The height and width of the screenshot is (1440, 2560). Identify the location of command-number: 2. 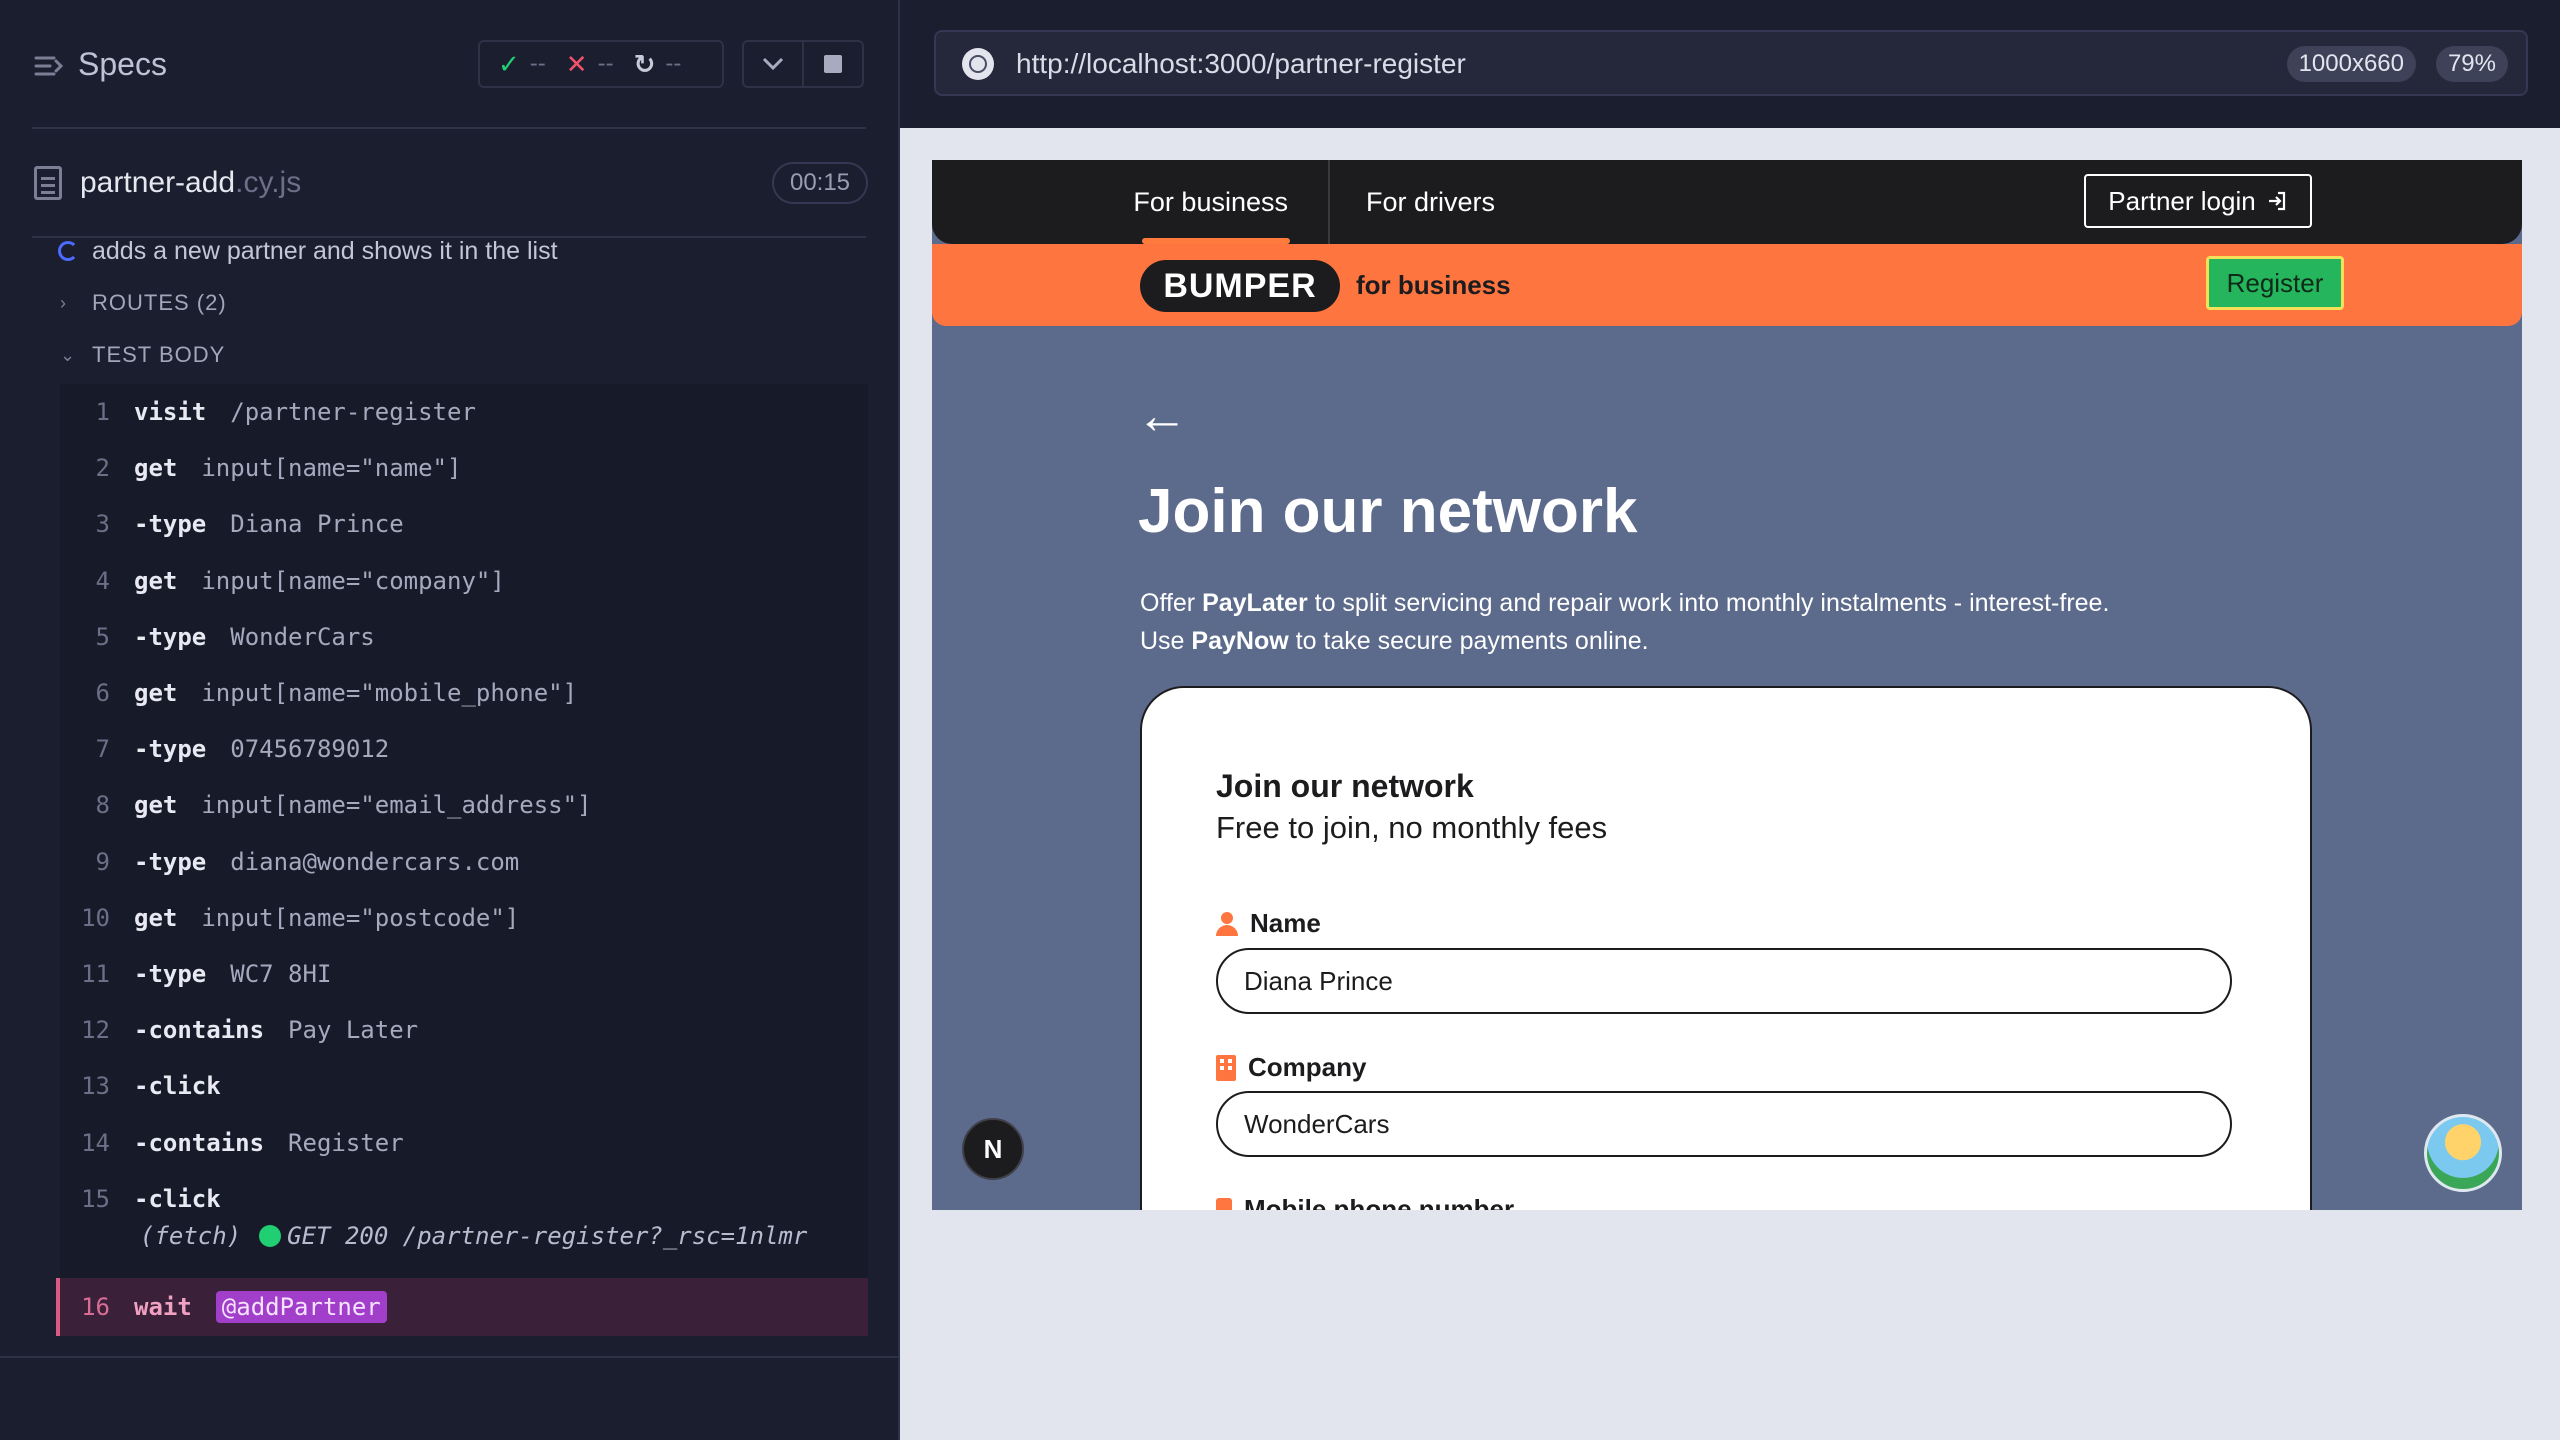
(102, 468).